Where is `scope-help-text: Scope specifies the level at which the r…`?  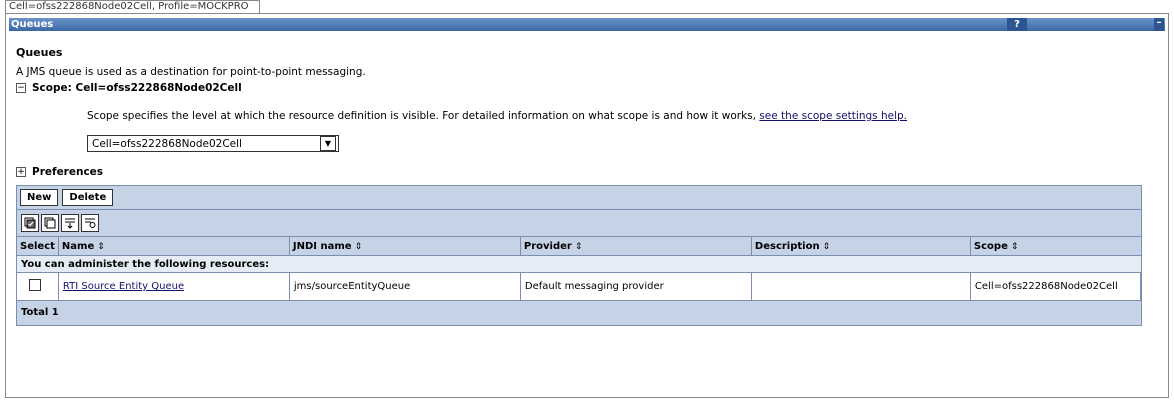 scope-help-text: Scope specifies the level at which the r… is located at coordinates (622, 116).